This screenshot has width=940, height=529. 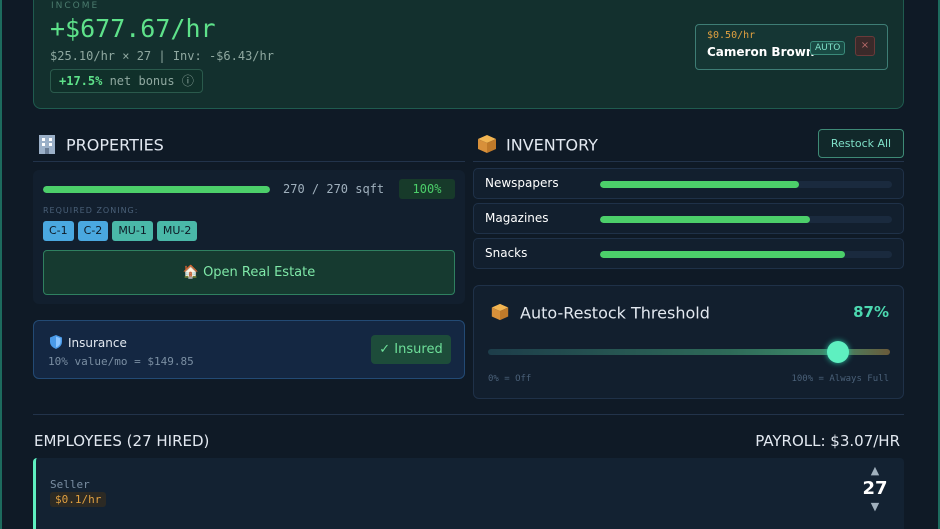 I want to click on sqft-bar-fill, so click(x=156, y=189).